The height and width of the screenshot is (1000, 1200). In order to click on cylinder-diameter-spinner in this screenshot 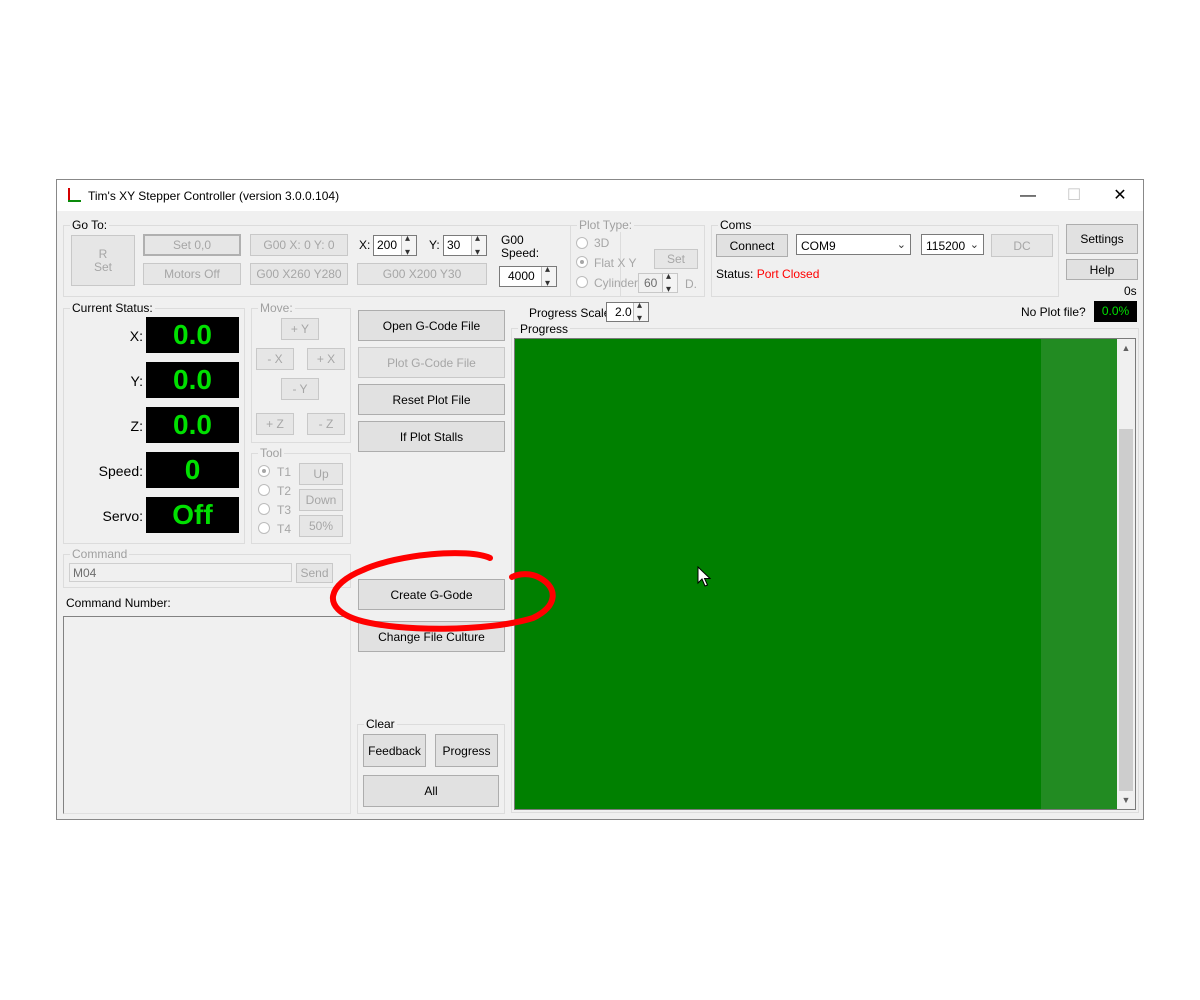, I will do `click(669, 283)`.